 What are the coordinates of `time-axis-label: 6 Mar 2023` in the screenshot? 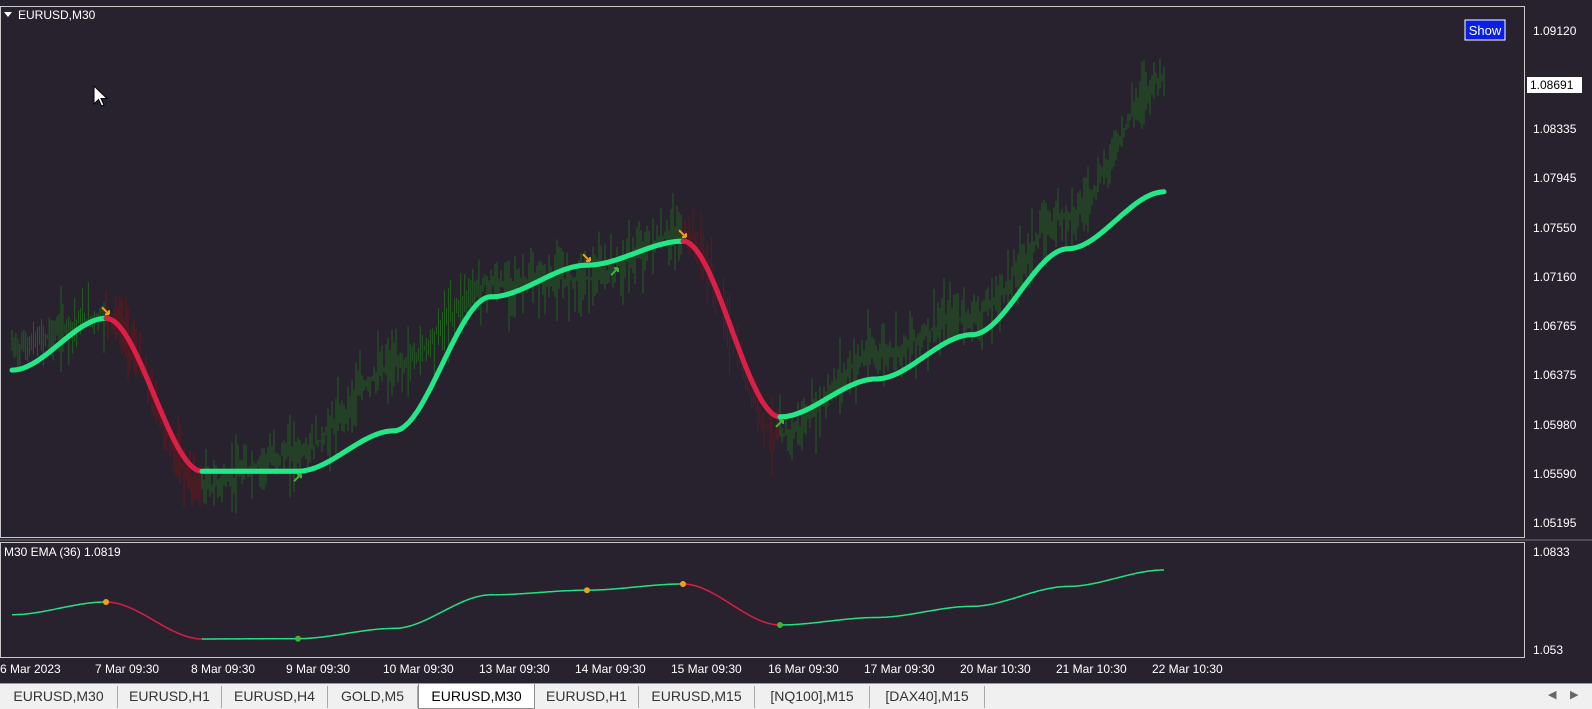 It's located at (30, 669).